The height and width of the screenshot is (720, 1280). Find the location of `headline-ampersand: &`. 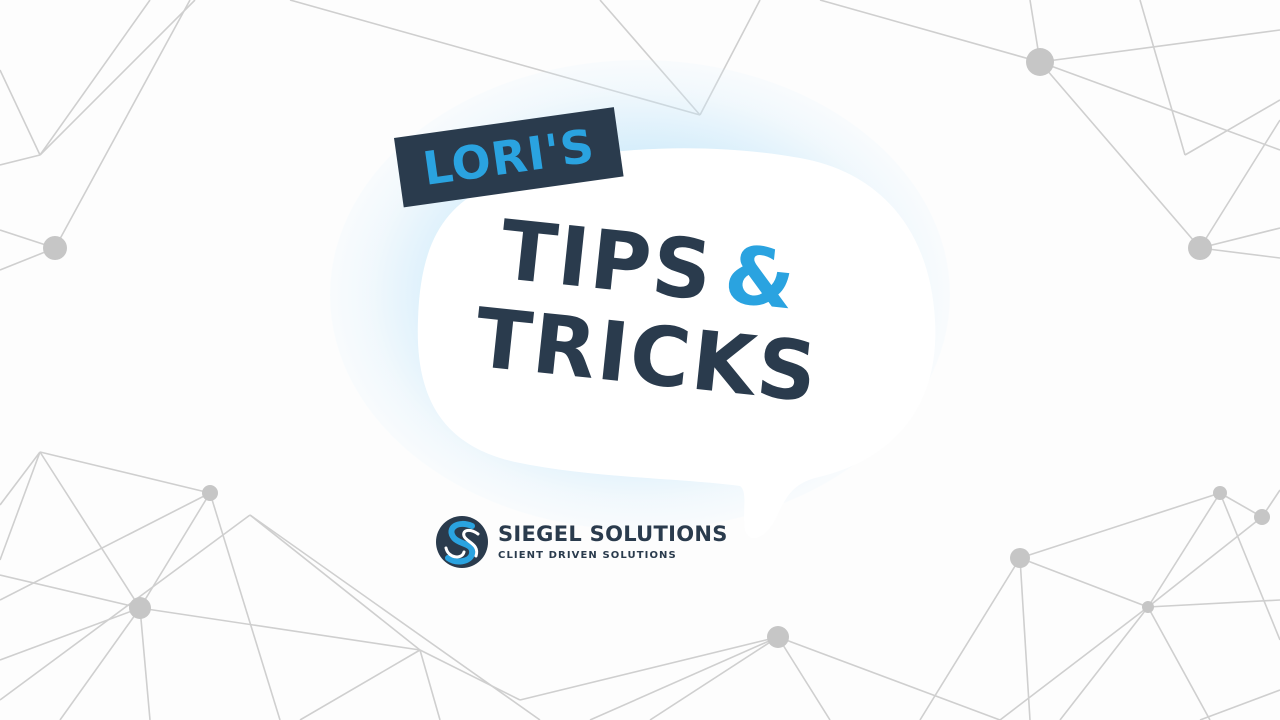

headline-ampersand: & is located at coordinates (761, 277).